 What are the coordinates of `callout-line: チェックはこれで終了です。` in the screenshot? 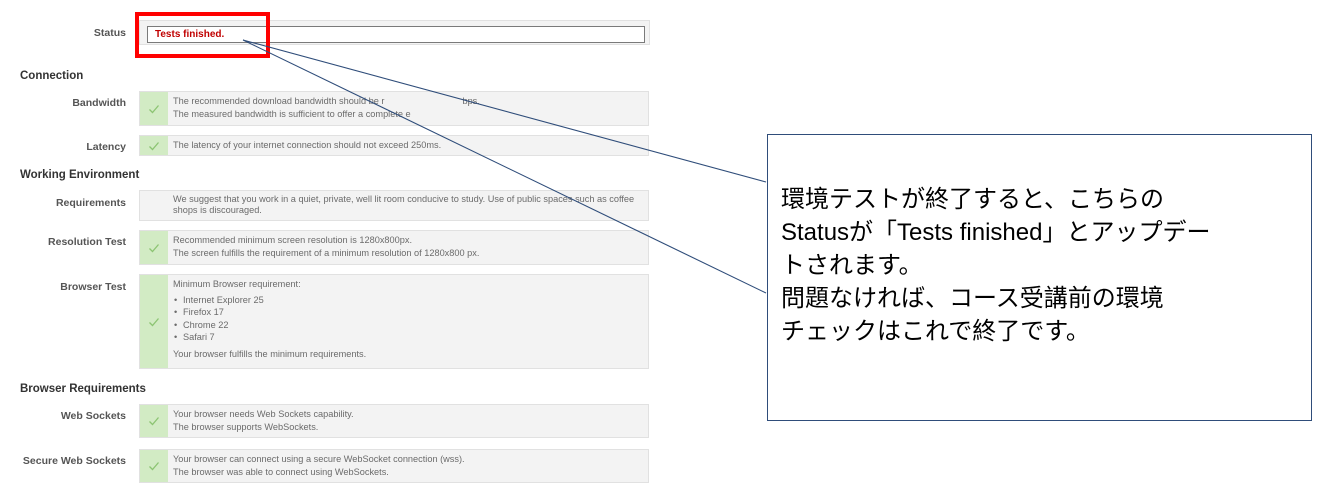 It's located at (935, 331).